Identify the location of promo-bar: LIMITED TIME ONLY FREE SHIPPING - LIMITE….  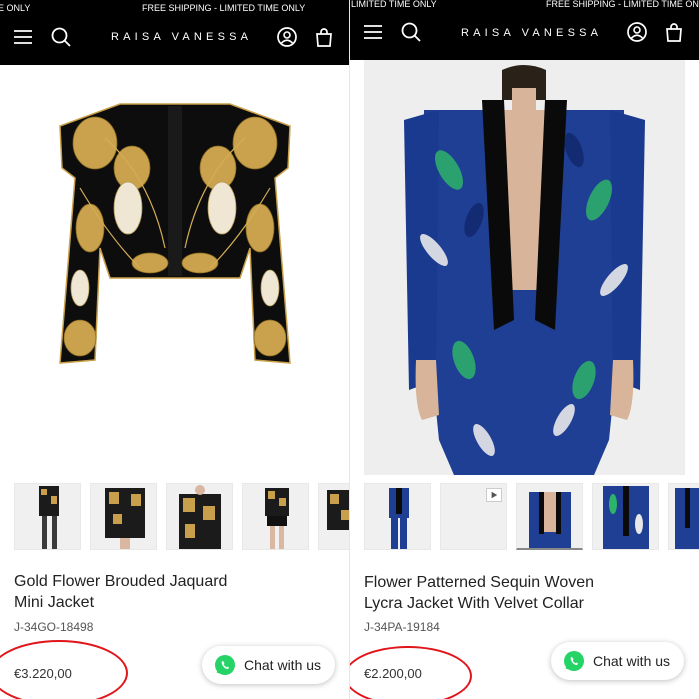
(524, 6).